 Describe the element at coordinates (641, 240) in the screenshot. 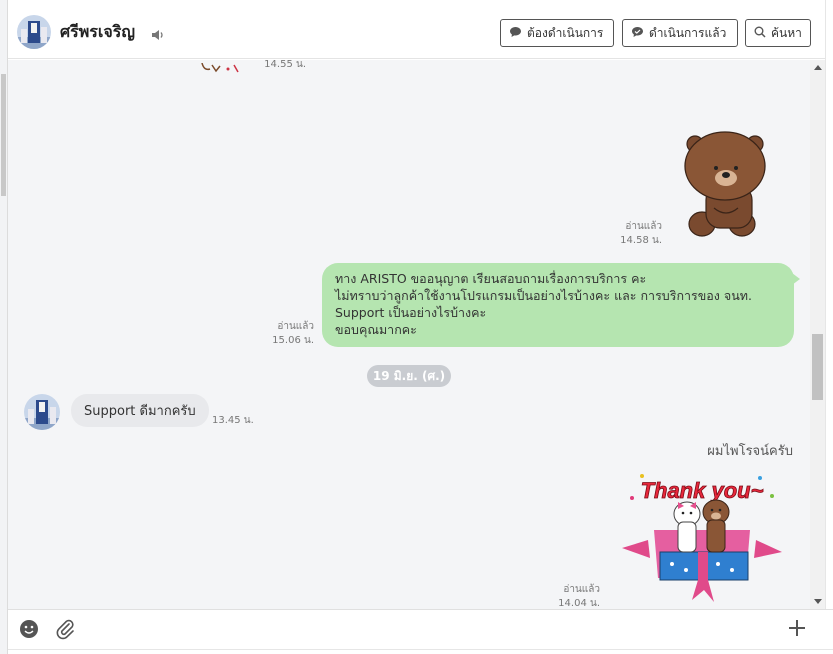

I see `message-time: 14.58 น.` at that location.